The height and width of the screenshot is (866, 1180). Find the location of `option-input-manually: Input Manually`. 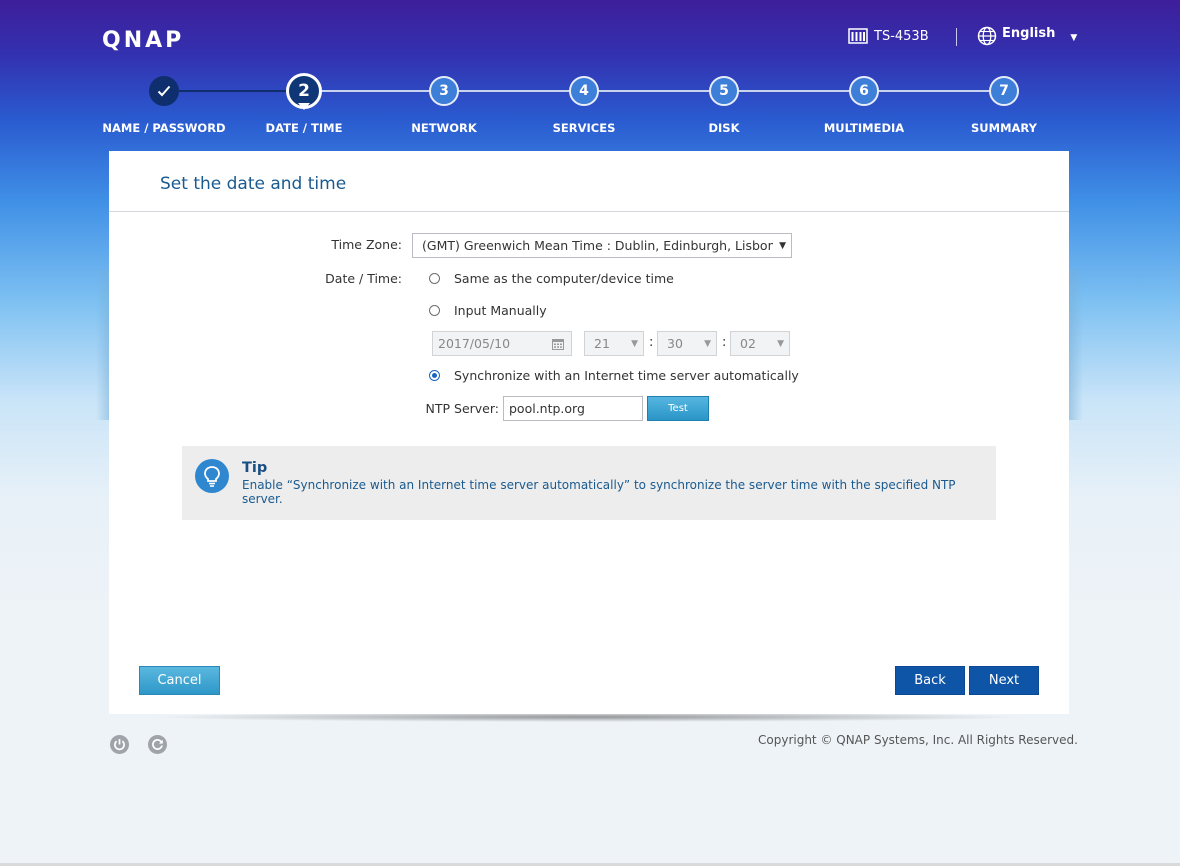

option-input-manually: Input Manually is located at coordinates (488, 310).